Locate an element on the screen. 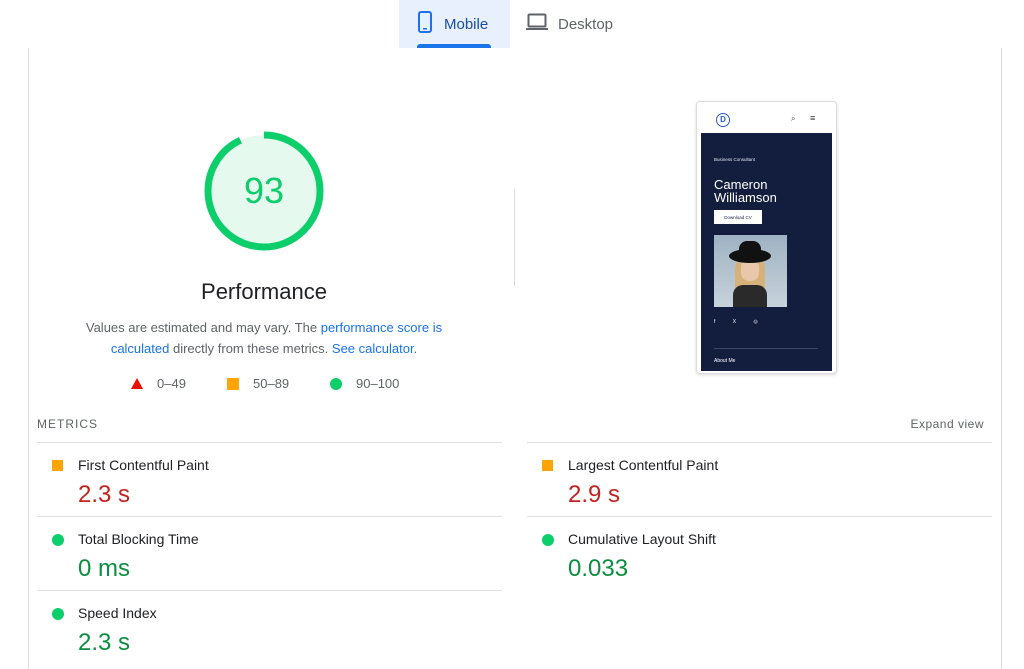  metric-total-blocking-time: Total Blocking Time 0 ms is located at coordinates (269, 553).